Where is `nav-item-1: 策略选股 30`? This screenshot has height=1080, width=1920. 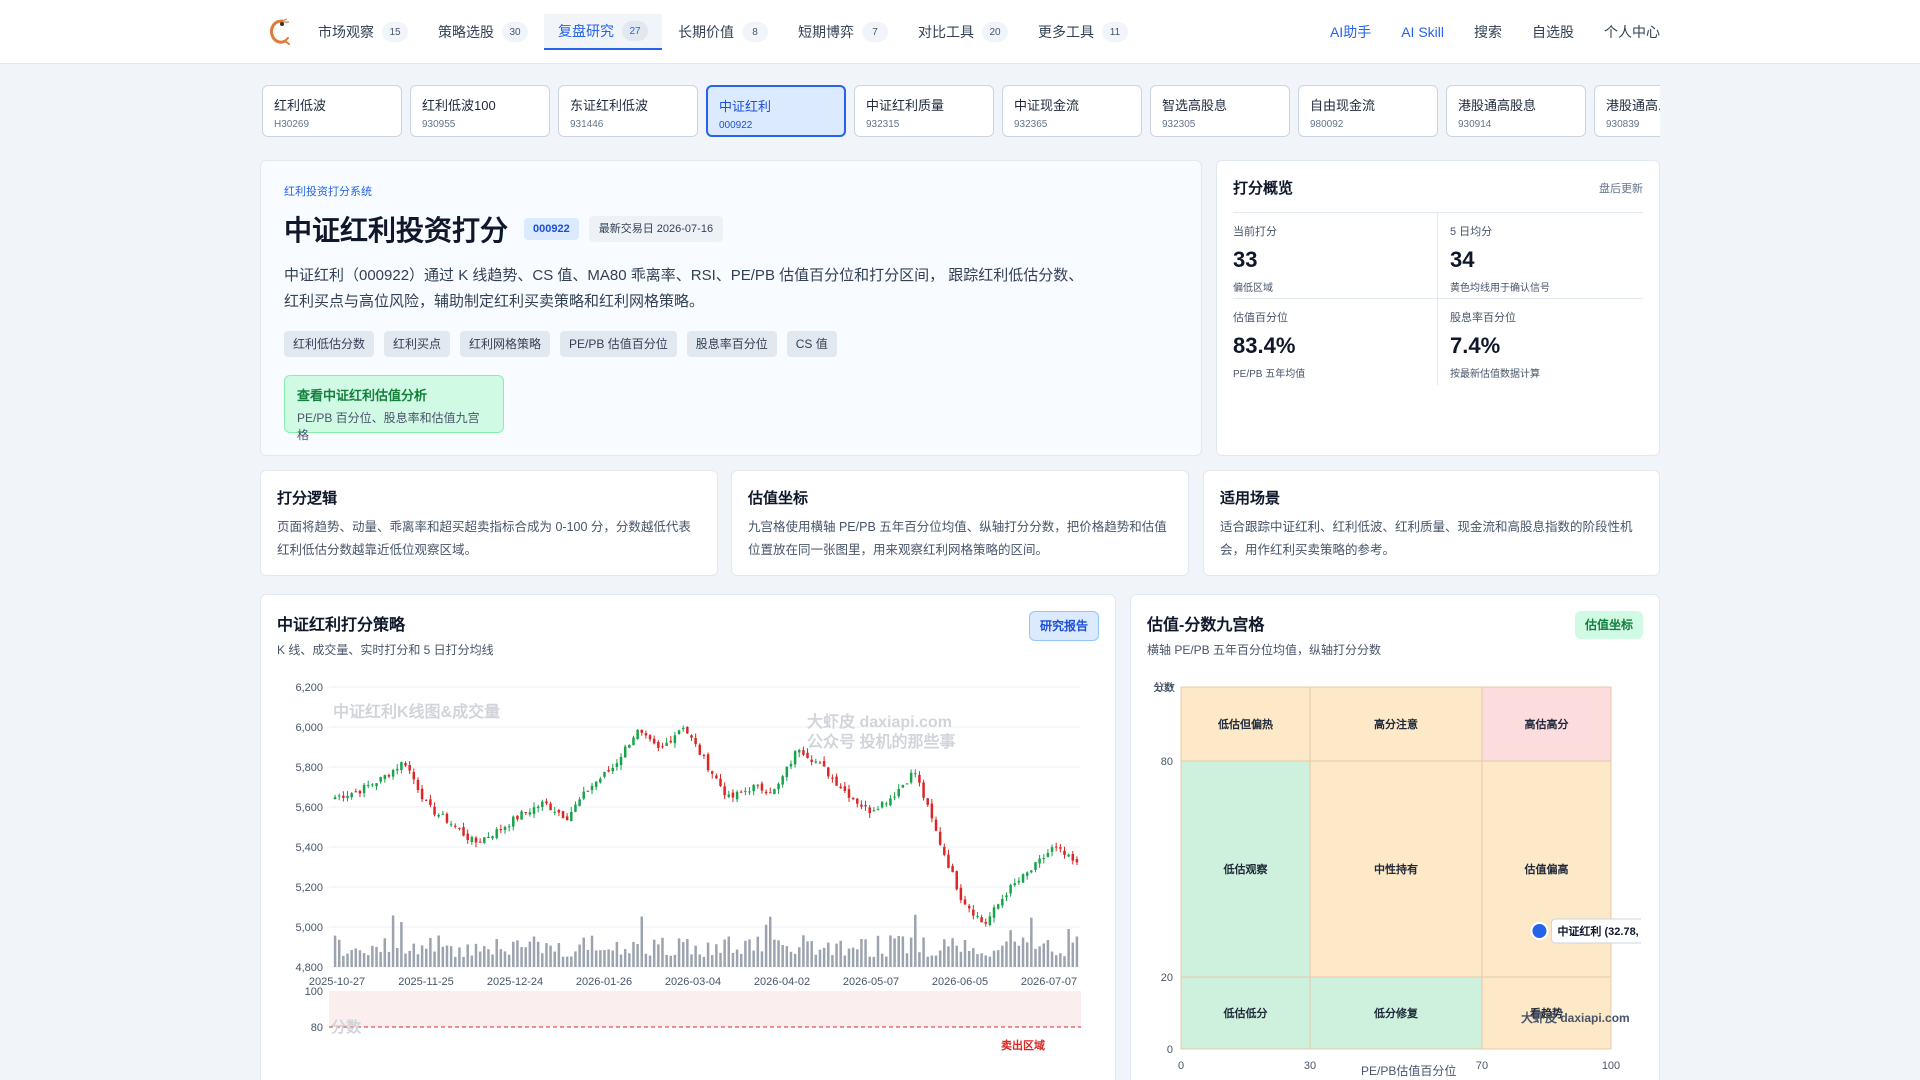 nav-item-1: 策略选股 30 is located at coordinates (483, 32).